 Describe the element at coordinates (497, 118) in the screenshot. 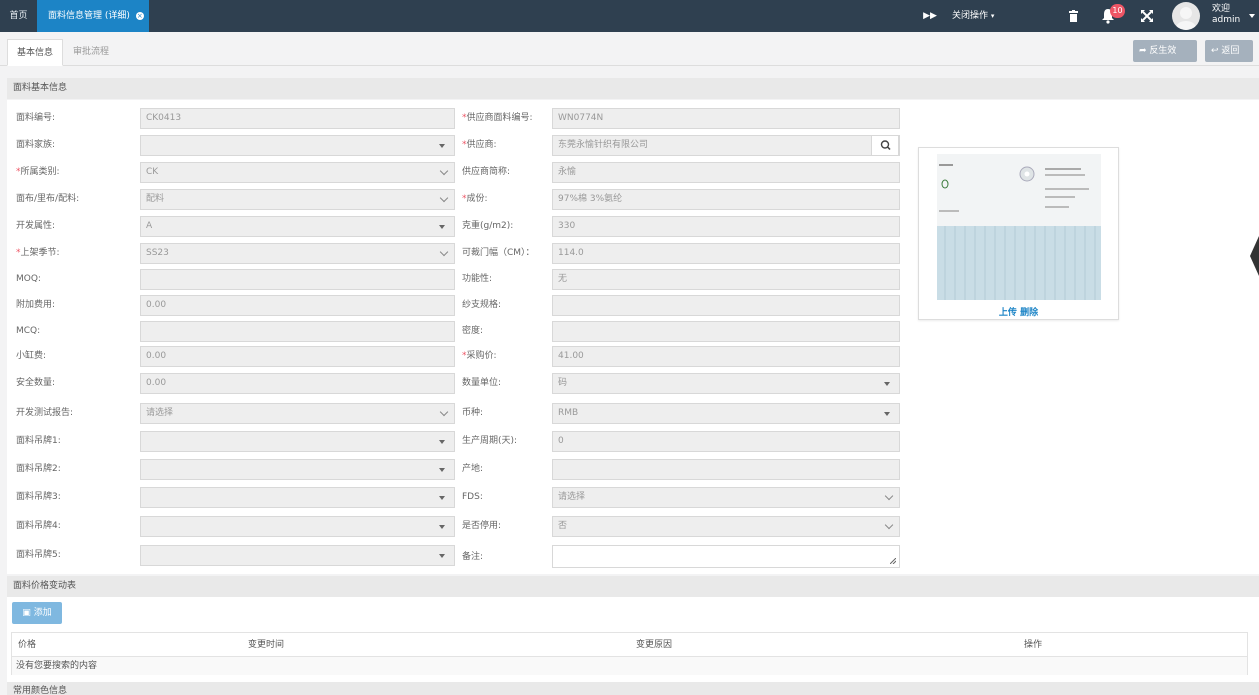

I see `label-supplier-fabric-code: *供应商面料编号:` at that location.